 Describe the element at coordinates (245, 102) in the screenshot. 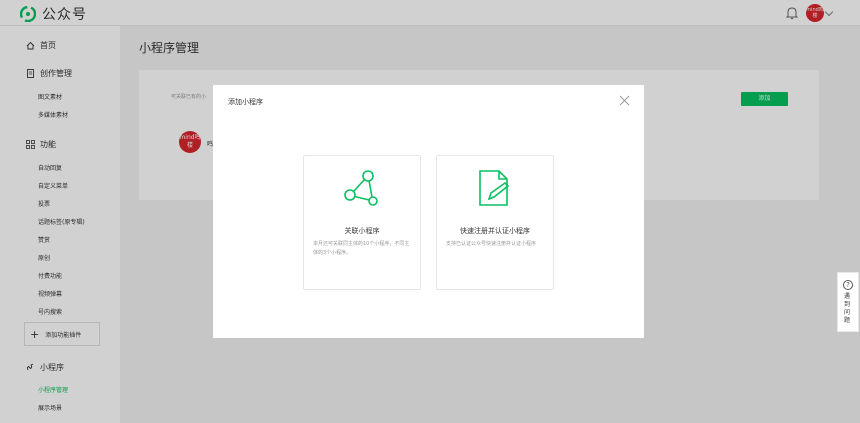

I see `dialog-title: 添加小程序` at that location.